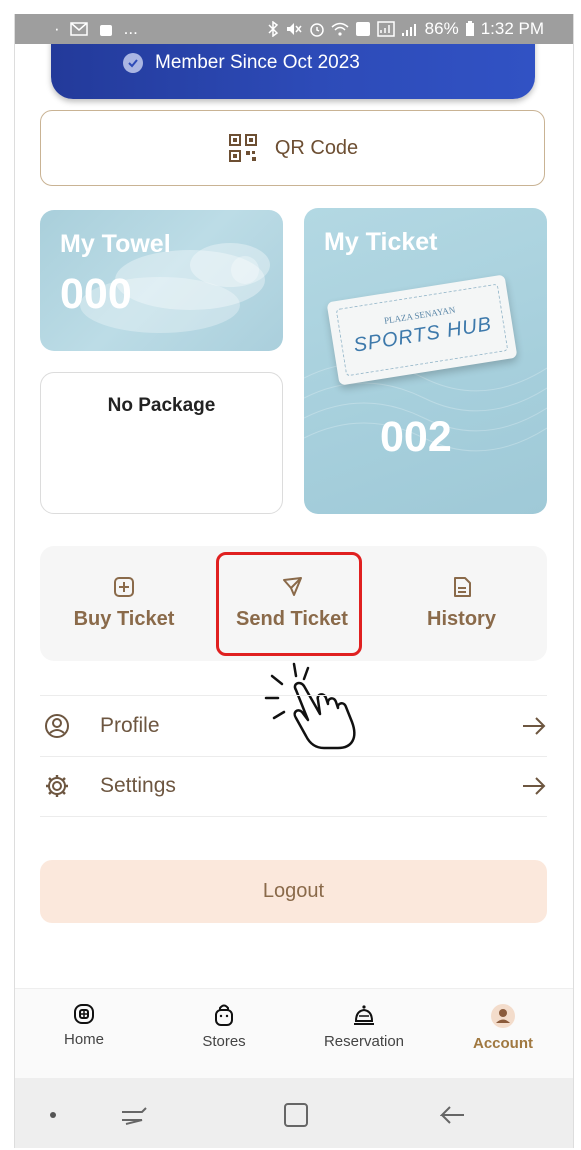 Image resolution: width=581 pixels, height=1150 pixels. What do you see at coordinates (441, 28) in the screenshot?
I see `battery-percent: 86%` at bounding box center [441, 28].